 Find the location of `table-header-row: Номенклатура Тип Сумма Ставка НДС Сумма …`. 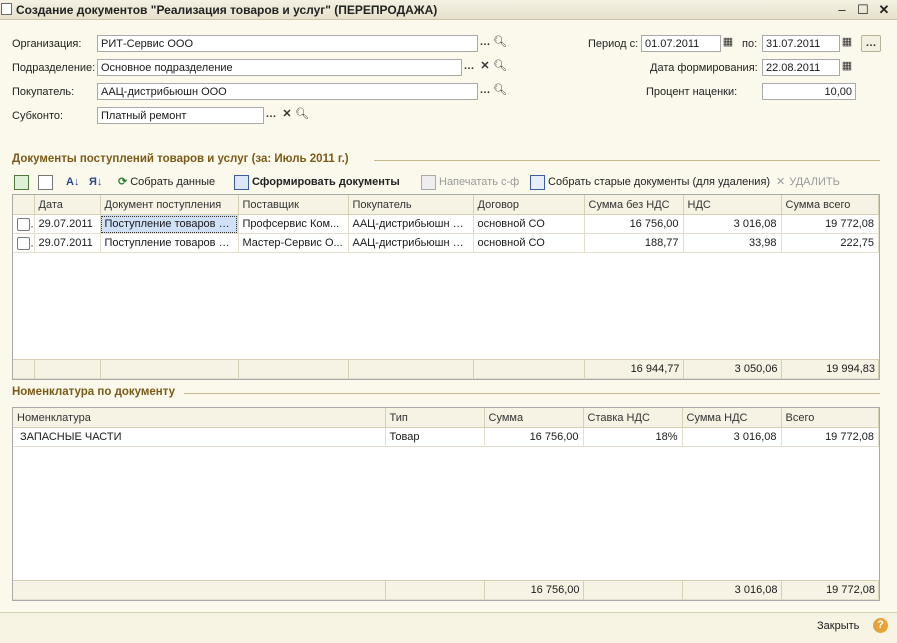

table-header-row: Номенклатура Тип Сумма Ставка НДС Сумма … is located at coordinates (446, 418).